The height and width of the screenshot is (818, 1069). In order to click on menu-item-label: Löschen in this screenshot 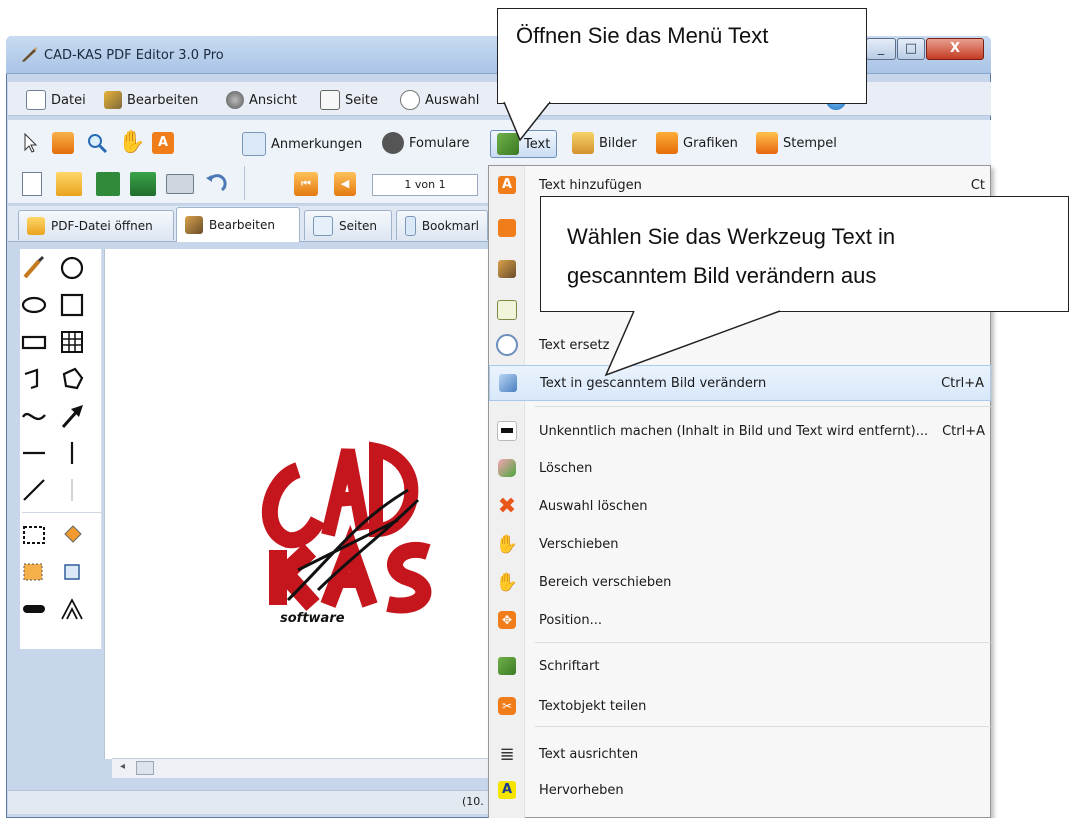, I will do `click(566, 468)`.